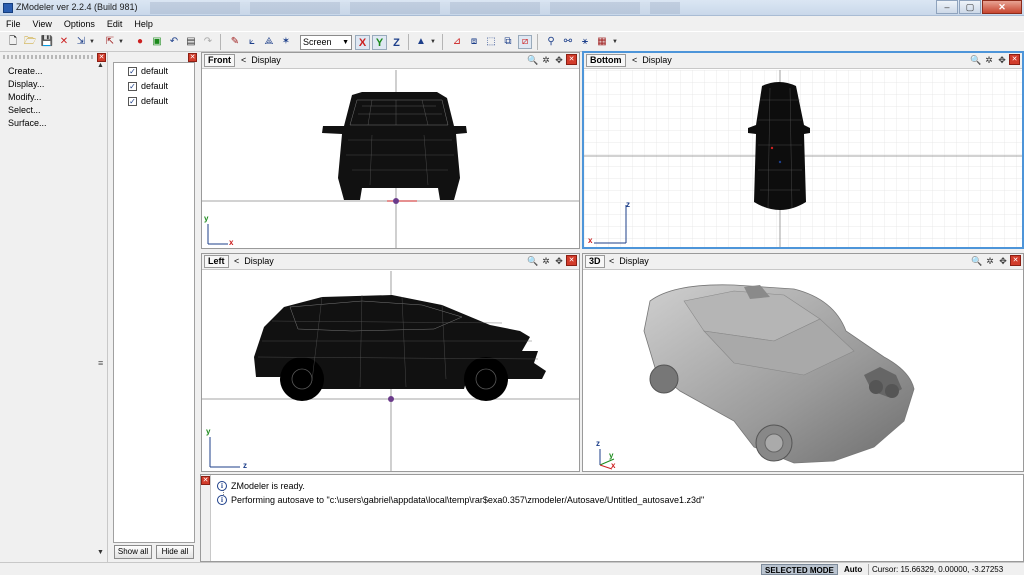 The height and width of the screenshot is (575, 1024). Describe the element at coordinates (606, 60) in the screenshot. I see `viewport-name-tab: Bottom` at that location.